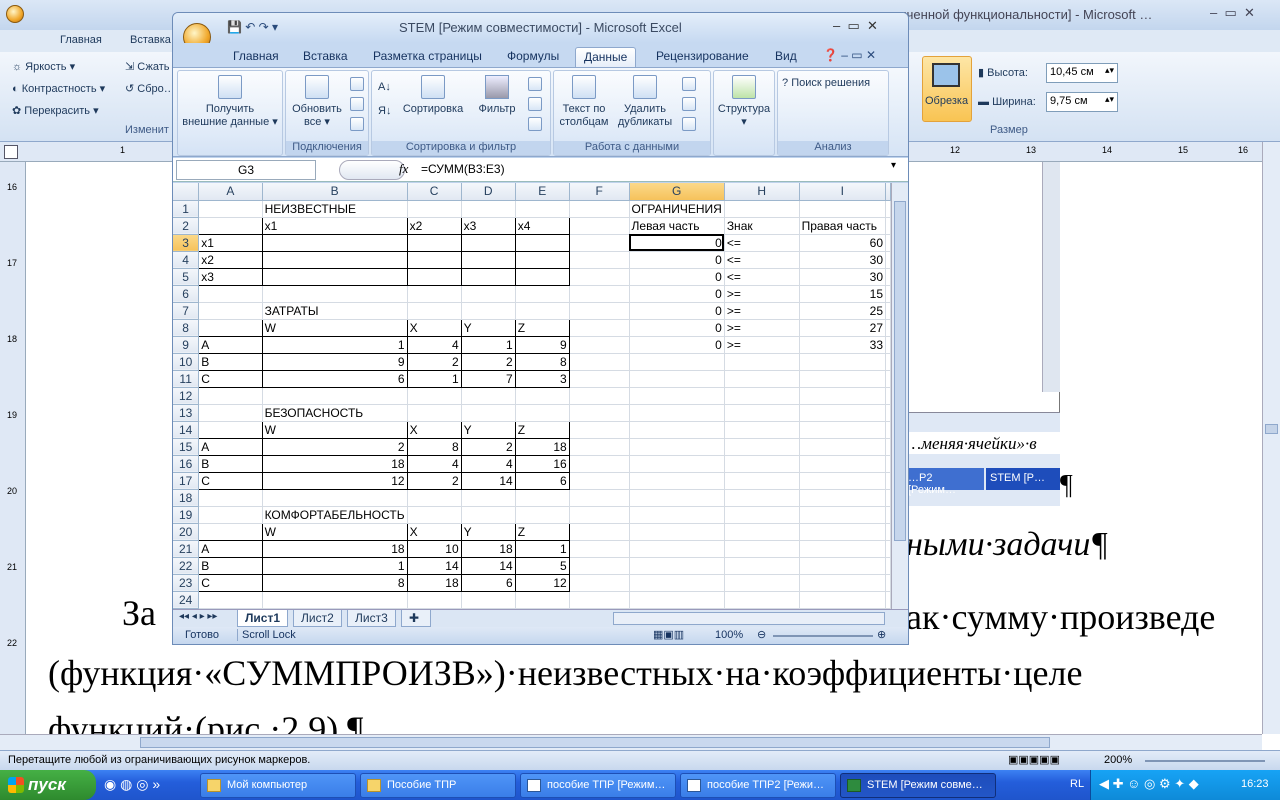  I want to click on sheet-tab-3: Лист3, so click(371, 618).